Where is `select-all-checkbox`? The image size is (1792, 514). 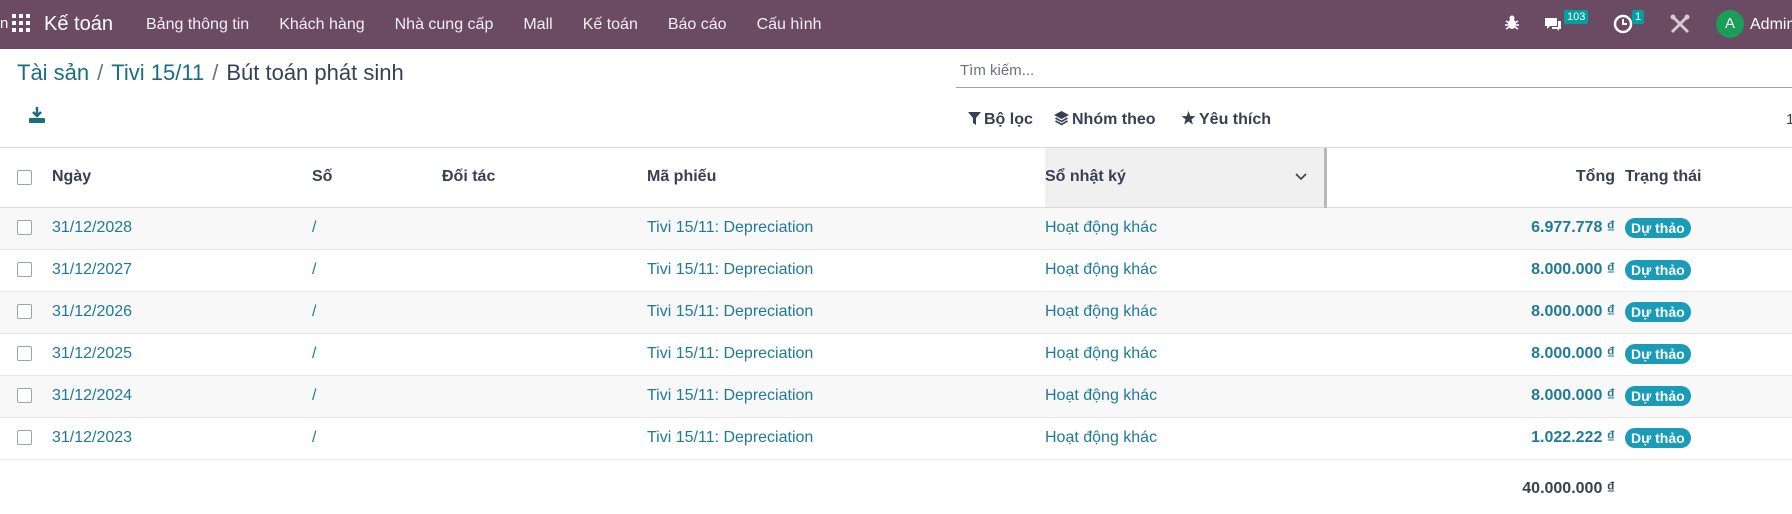 select-all-checkbox is located at coordinates (24, 177).